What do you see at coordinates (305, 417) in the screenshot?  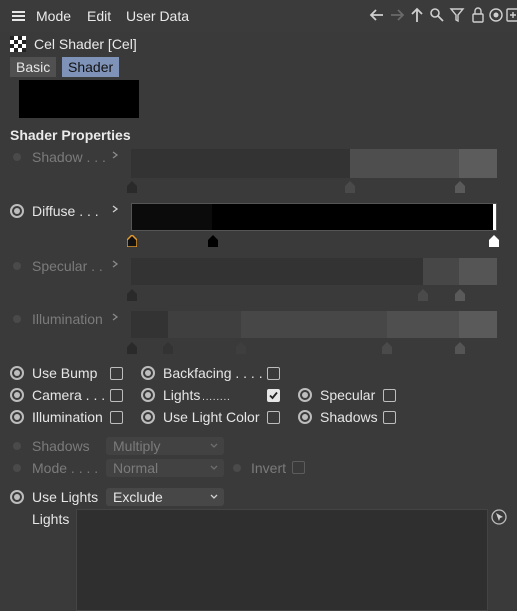 I see `shadows-option-radio` at bounding box center [305, 417].